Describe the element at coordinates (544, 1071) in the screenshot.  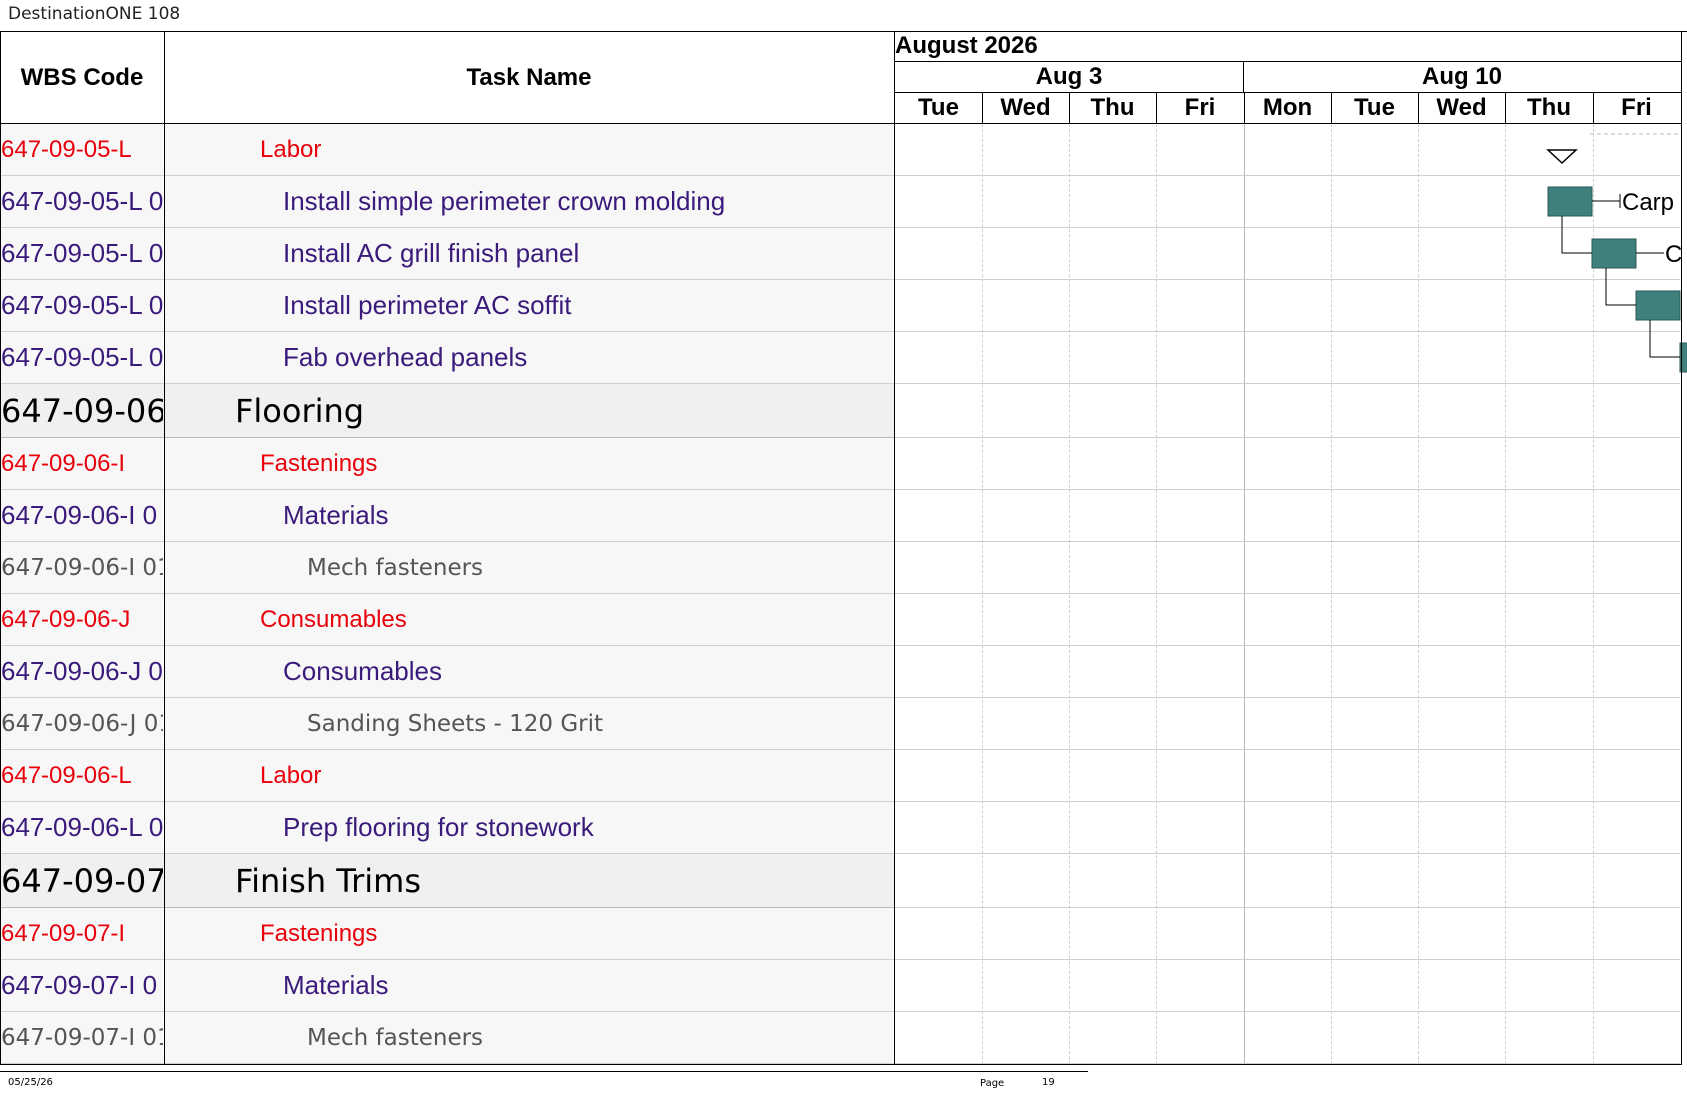
I see `footer-rule` at that location.